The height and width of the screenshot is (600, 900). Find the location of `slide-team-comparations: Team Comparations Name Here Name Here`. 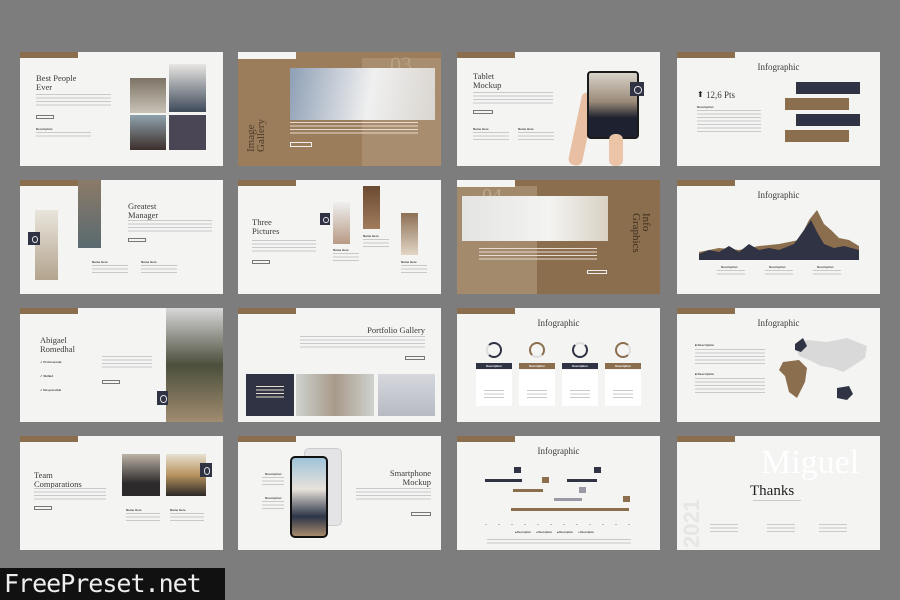

slide-team-comparations: Team Comparations Name Here Name Here is located at coordinates (121, 493).